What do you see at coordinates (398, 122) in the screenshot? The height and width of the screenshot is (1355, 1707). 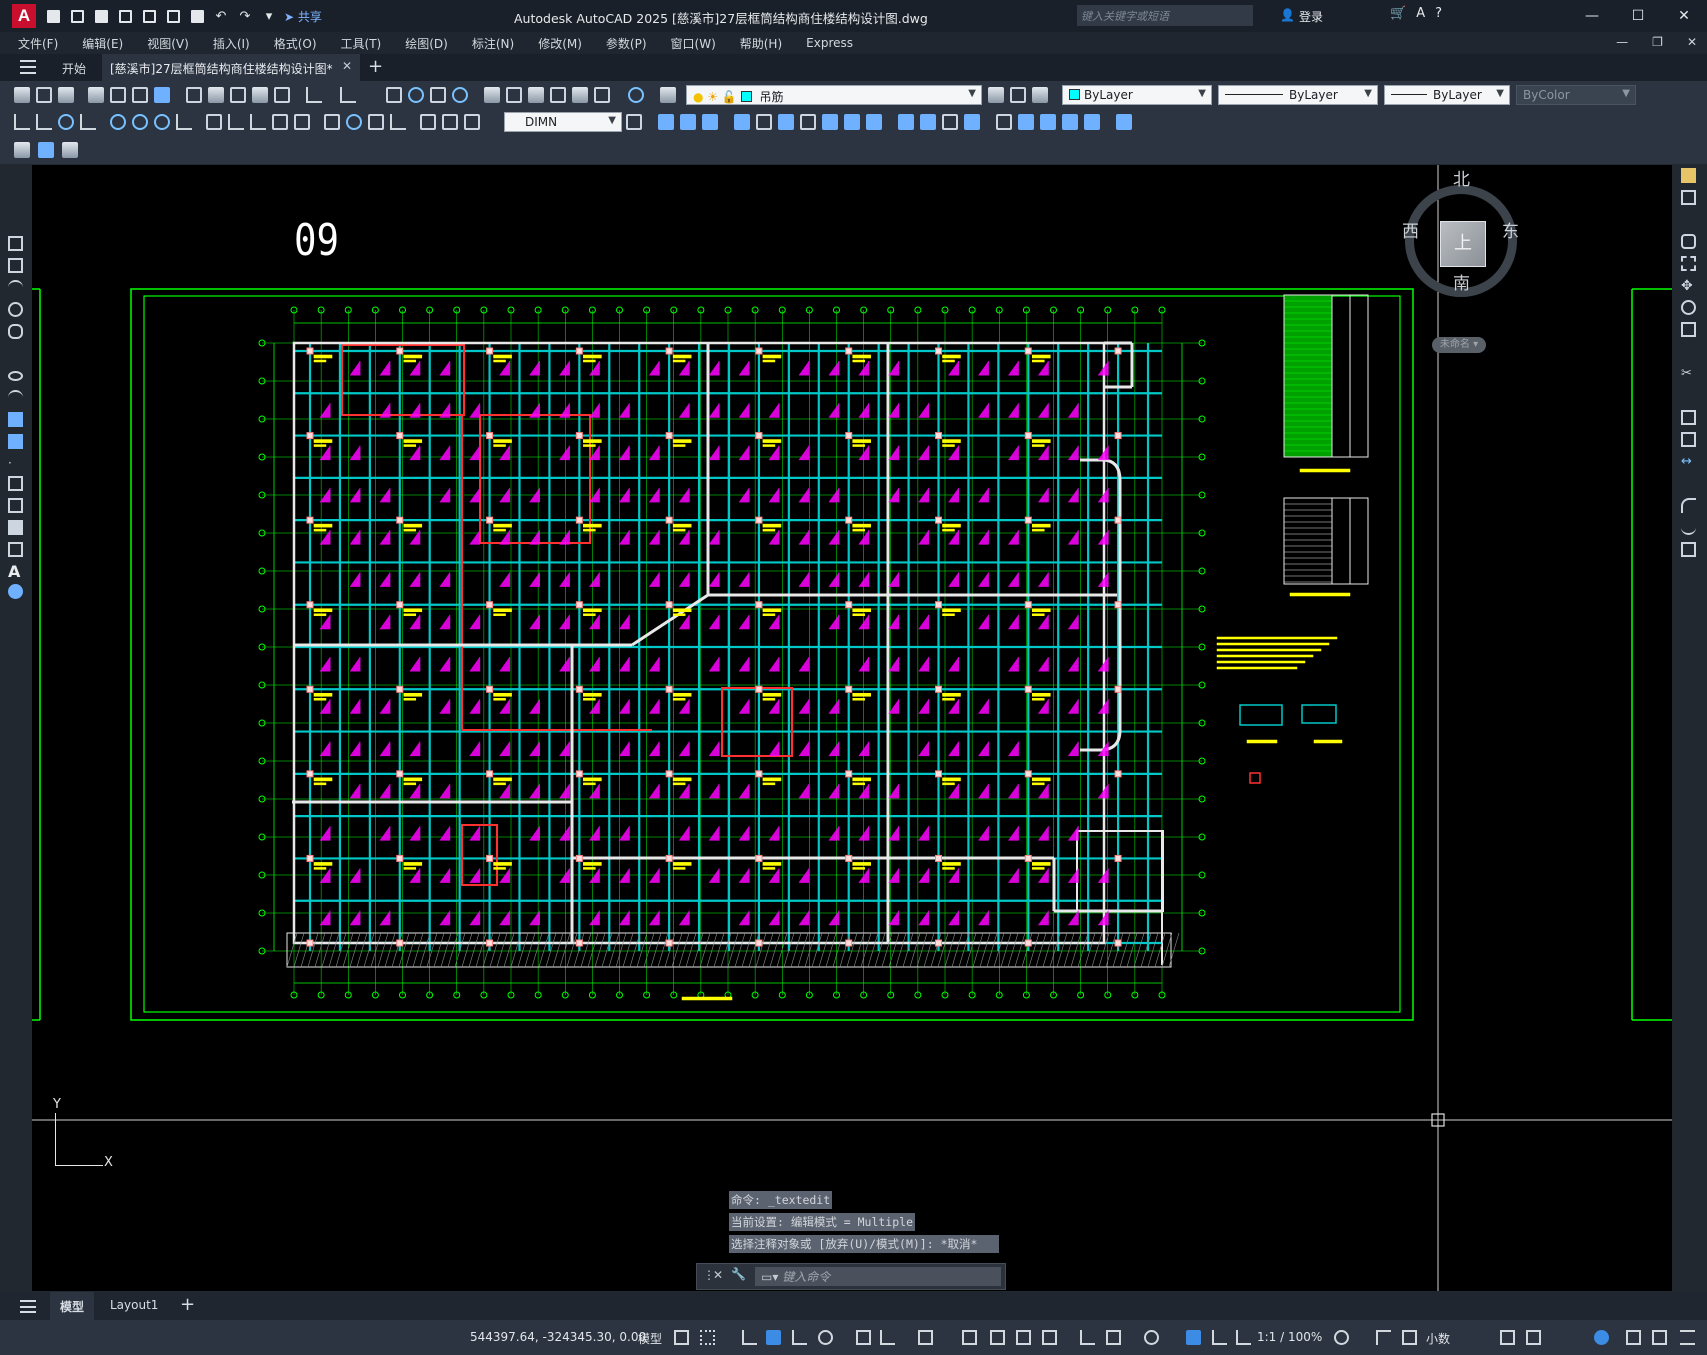 I see `jogged-linear-icon` at bounding box center [398, 122].